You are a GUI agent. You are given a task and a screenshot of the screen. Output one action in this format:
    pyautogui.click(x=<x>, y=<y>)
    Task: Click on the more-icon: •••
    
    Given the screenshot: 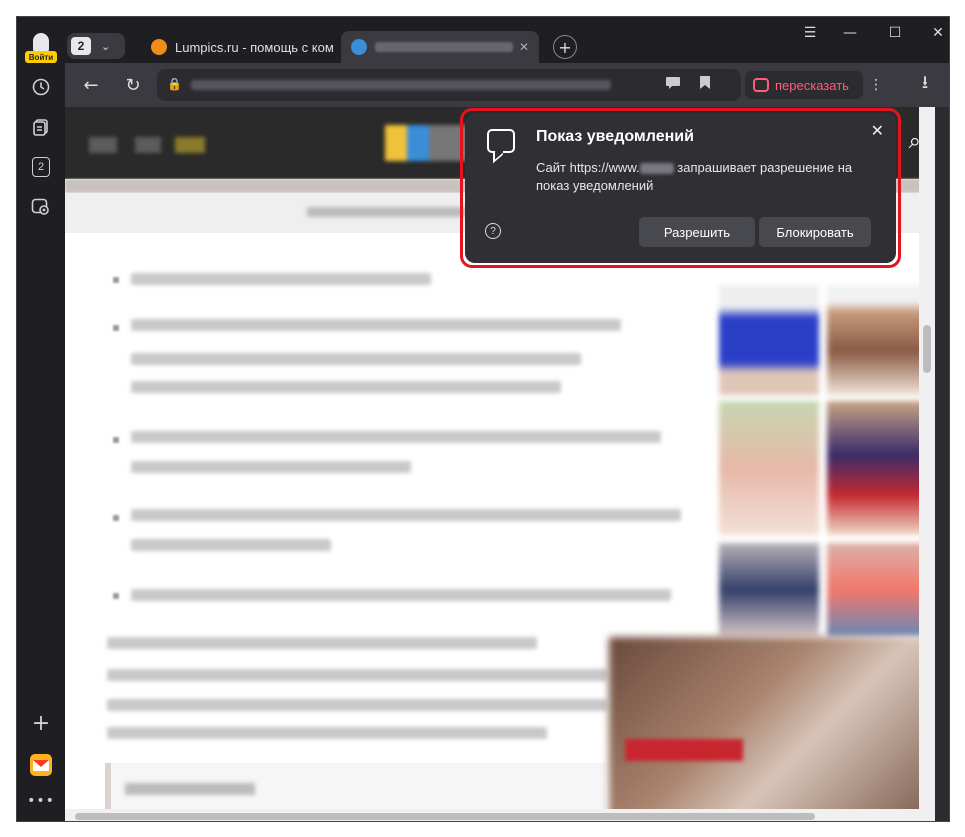 What is the action you would take?
    pyautogui.click(x=41, y=801)
    